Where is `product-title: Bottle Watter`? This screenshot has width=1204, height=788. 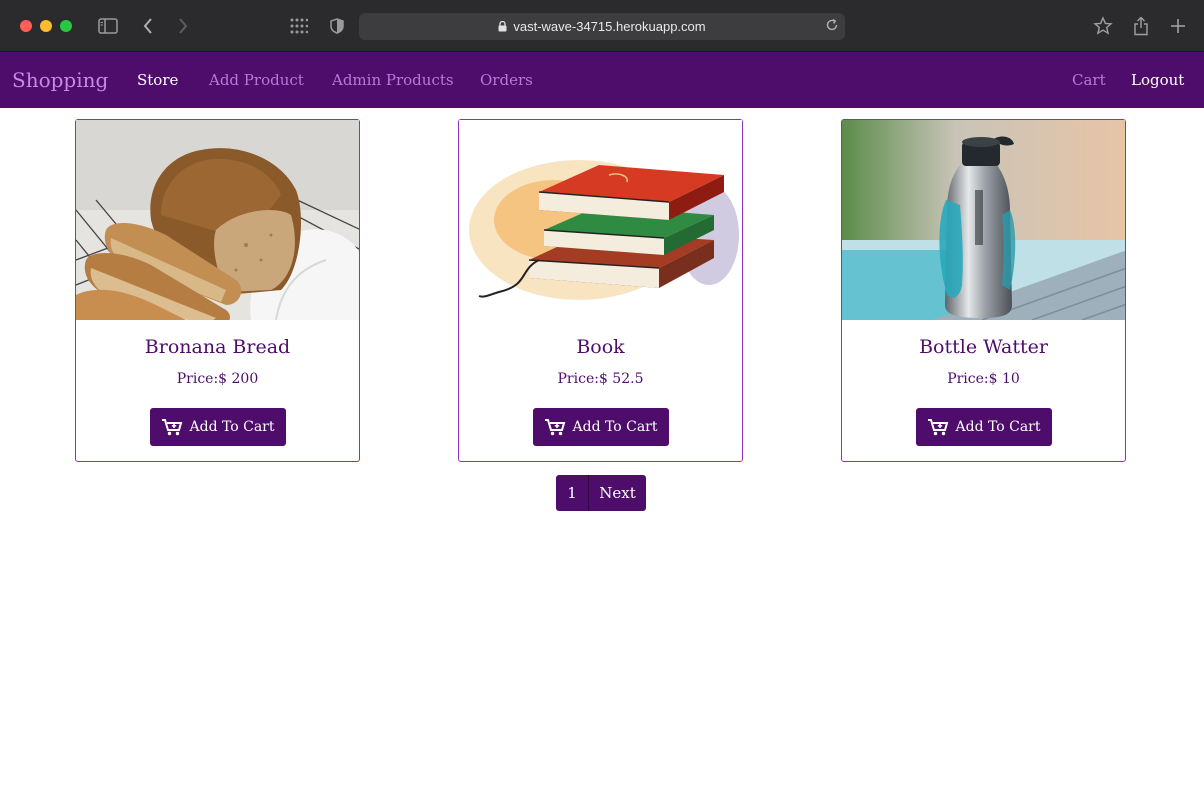
product-title: Bottle Watter is located at coordinates (983, 347).